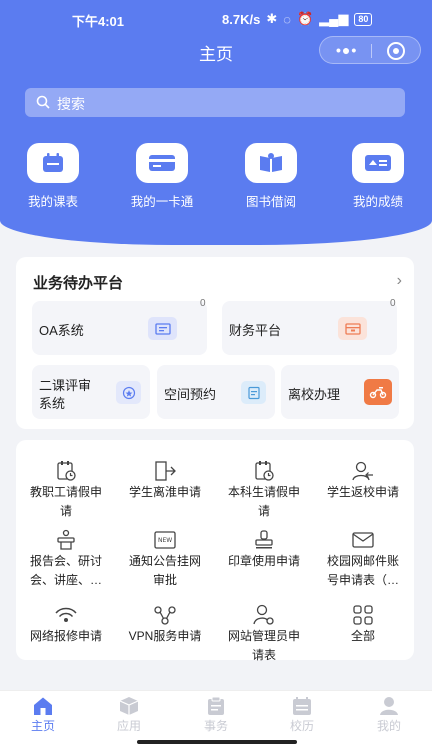 Image resolution: width=432 pixels, height=749 pixels. Describe the element at coordinates (362, 636) in the screenshot. I see `app-label: 全部` at that location.